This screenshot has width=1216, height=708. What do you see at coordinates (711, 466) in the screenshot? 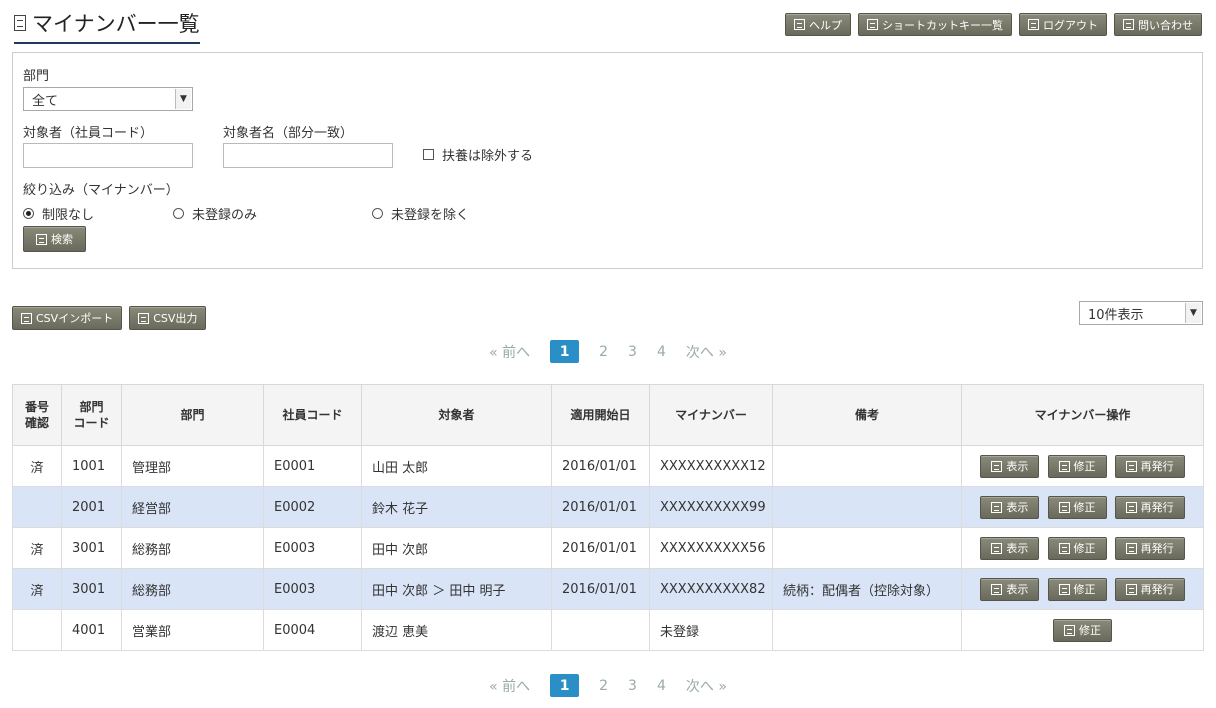
I see `mynumber-cell: XXXXXXXXXX12` at bounding box center [711, 466].